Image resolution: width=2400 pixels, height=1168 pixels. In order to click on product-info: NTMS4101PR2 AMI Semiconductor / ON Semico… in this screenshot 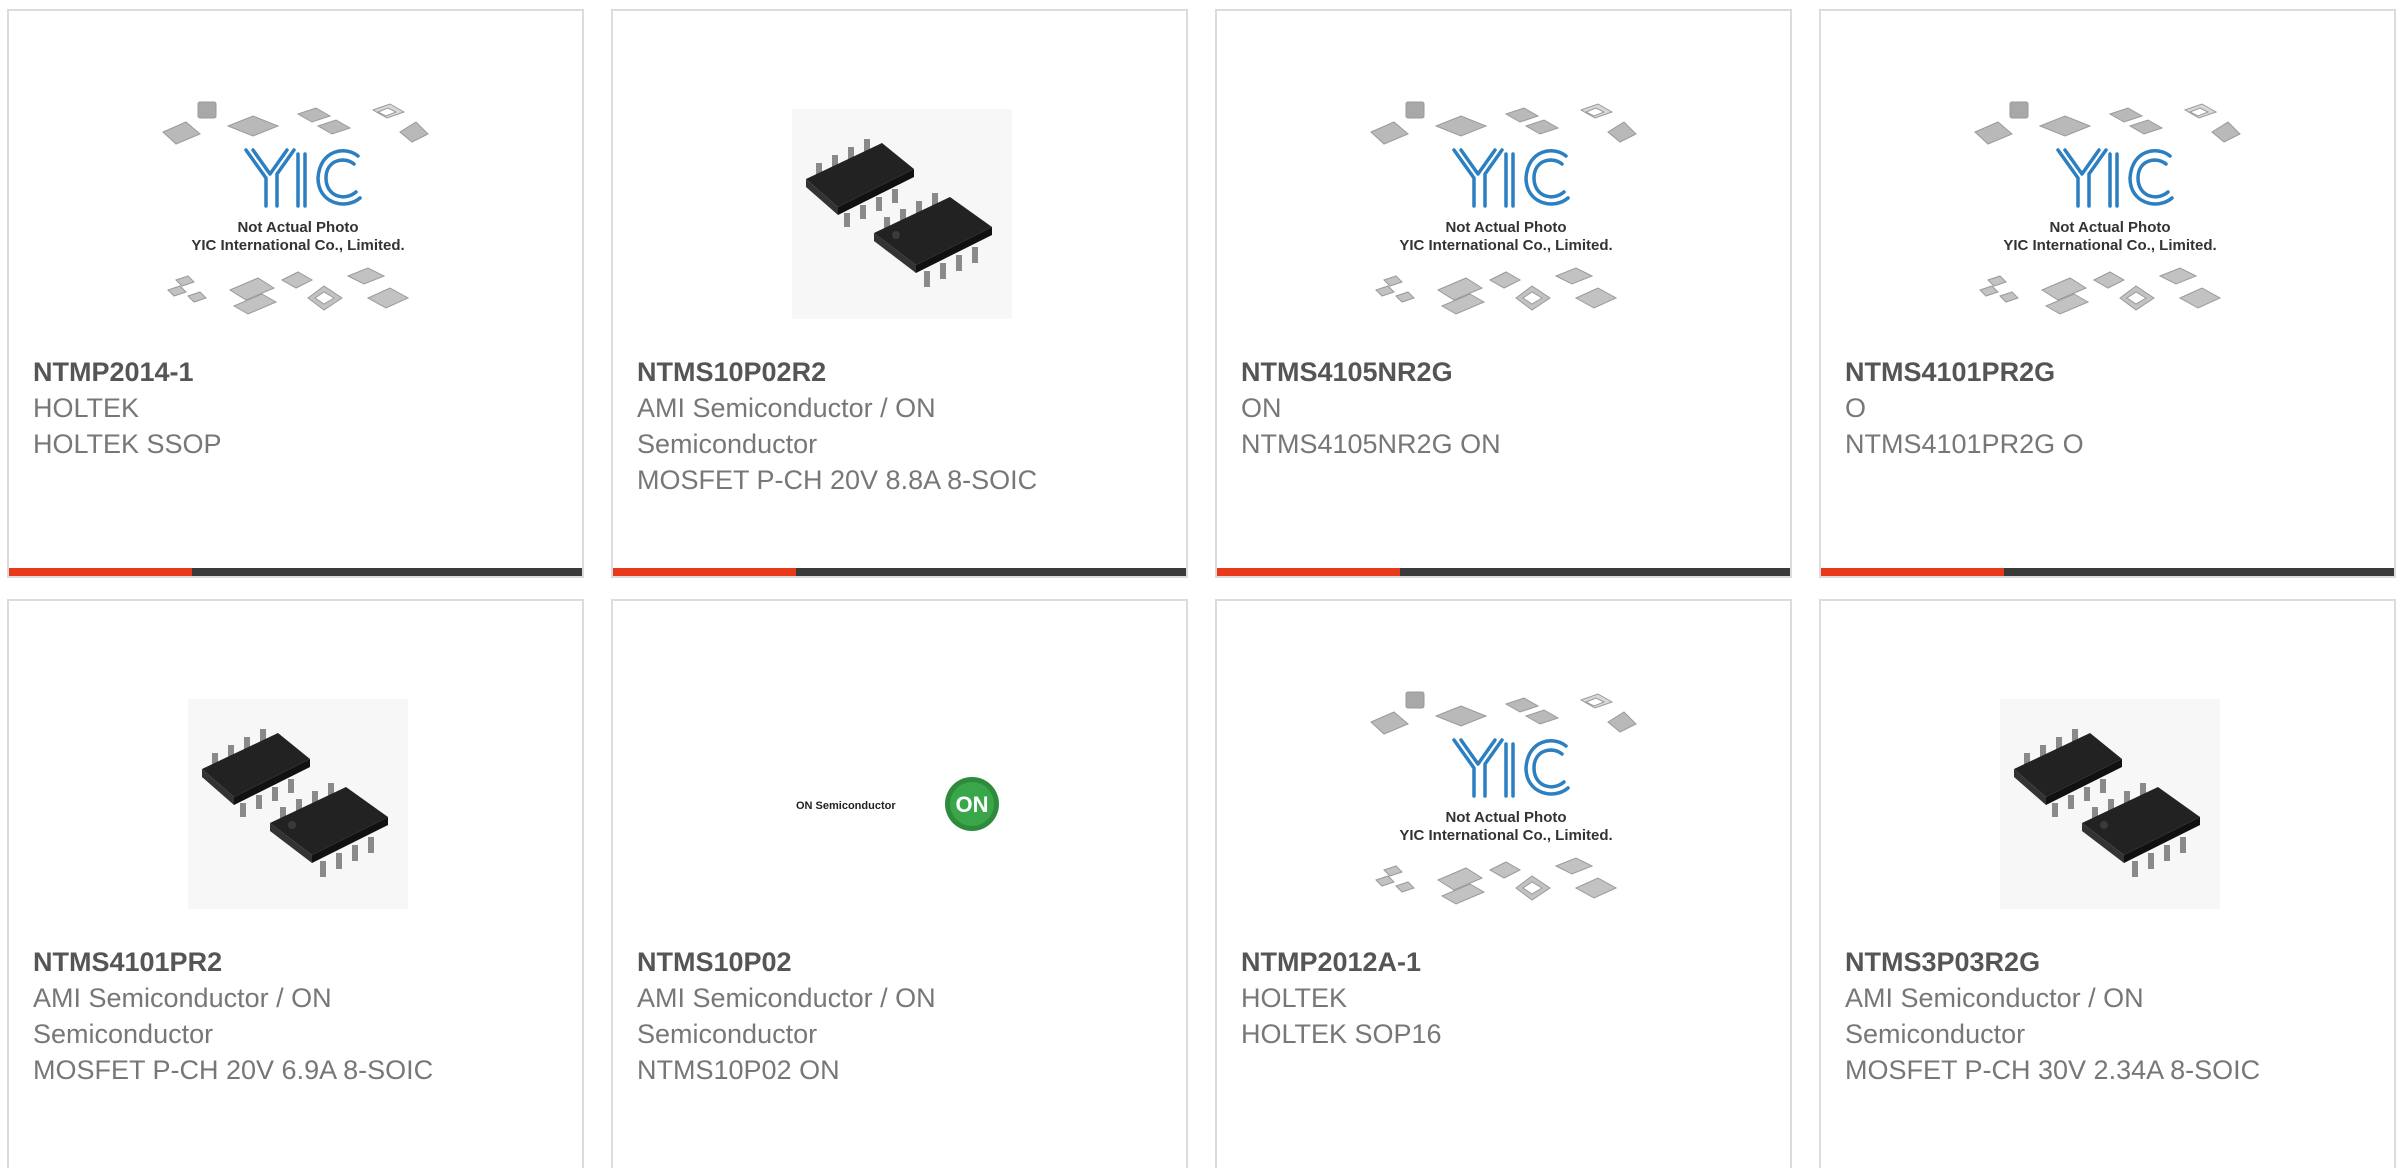, I will do `click(263, 1016)`.